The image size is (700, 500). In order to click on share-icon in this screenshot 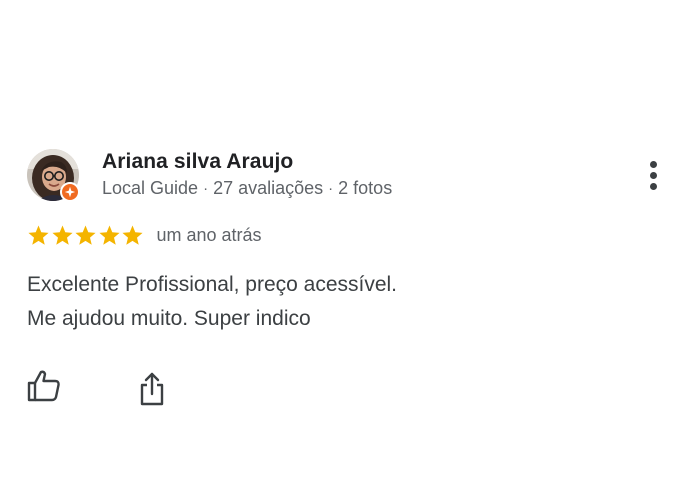, I will do `click(152, 389)`.